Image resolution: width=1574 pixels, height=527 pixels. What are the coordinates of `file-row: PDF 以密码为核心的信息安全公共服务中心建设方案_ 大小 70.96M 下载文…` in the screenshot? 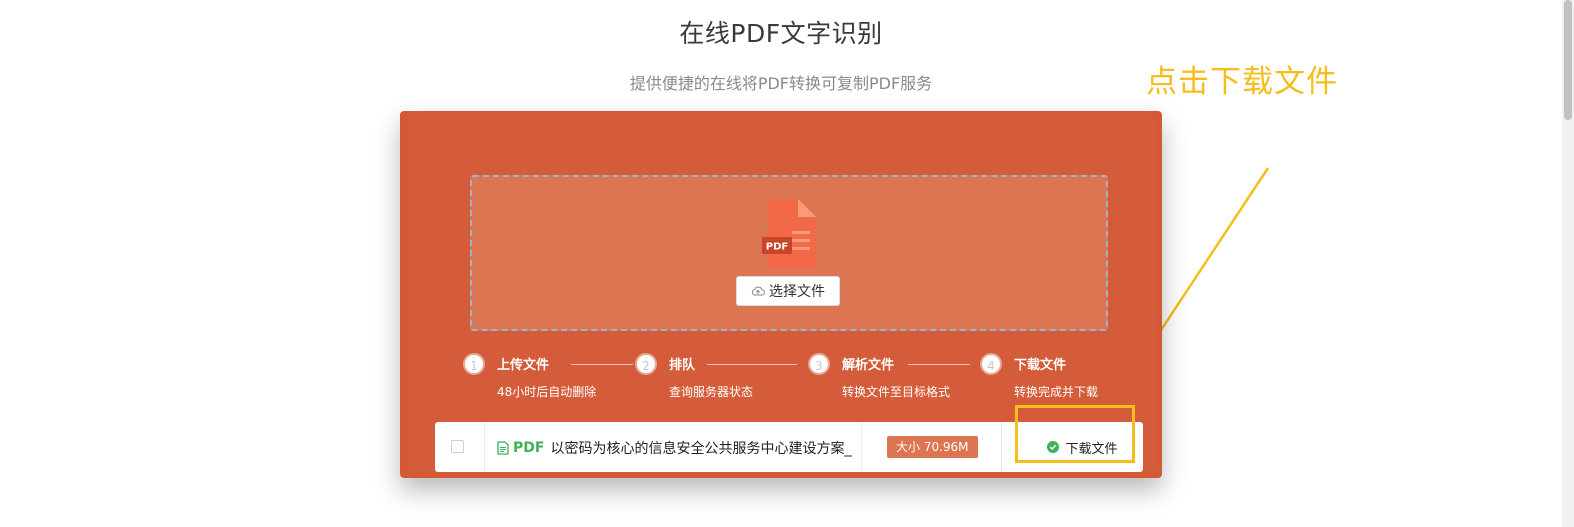 It's located at (789, 447).